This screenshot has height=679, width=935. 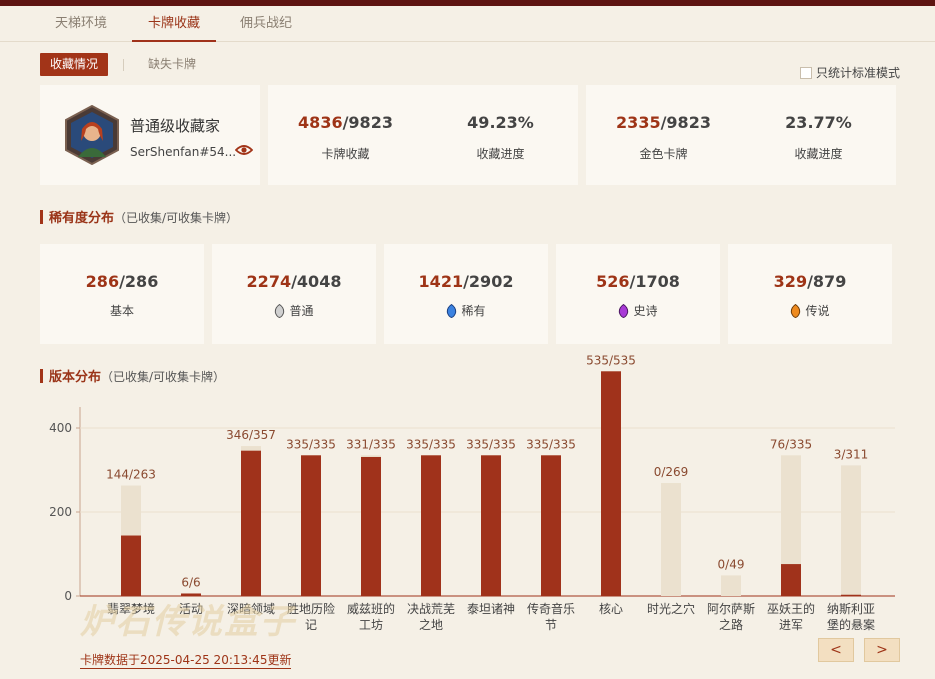 I want to click on subtab-divider, so click(x=123, y=65).